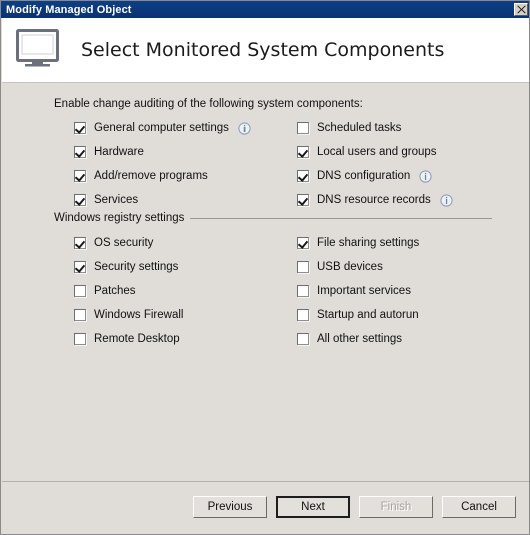 The width and height of the screenshot is (530, 535). I want to click on checkbox-label: Local users and groups, so click(377, 152).